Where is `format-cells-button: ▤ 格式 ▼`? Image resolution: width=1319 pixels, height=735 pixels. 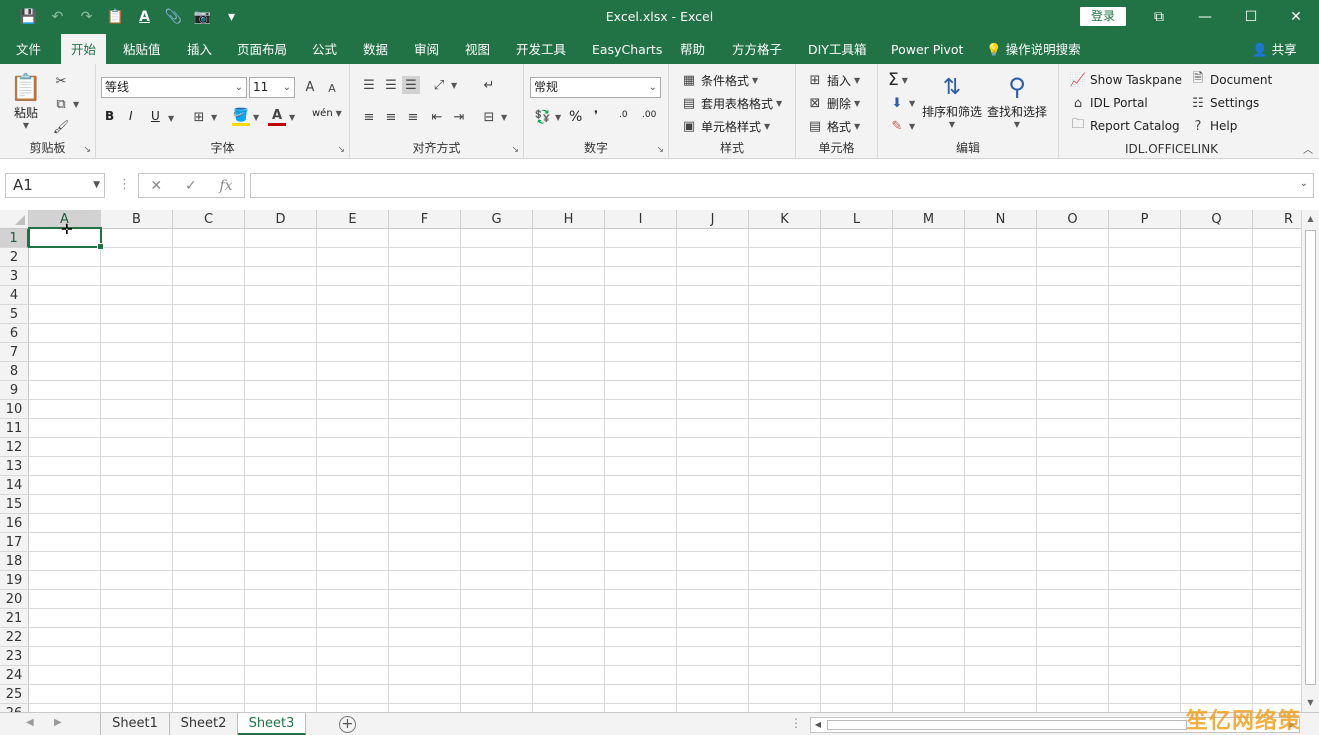
format-cells-button: ▤ 格式 ▼ is located at coordinates (833, 126).